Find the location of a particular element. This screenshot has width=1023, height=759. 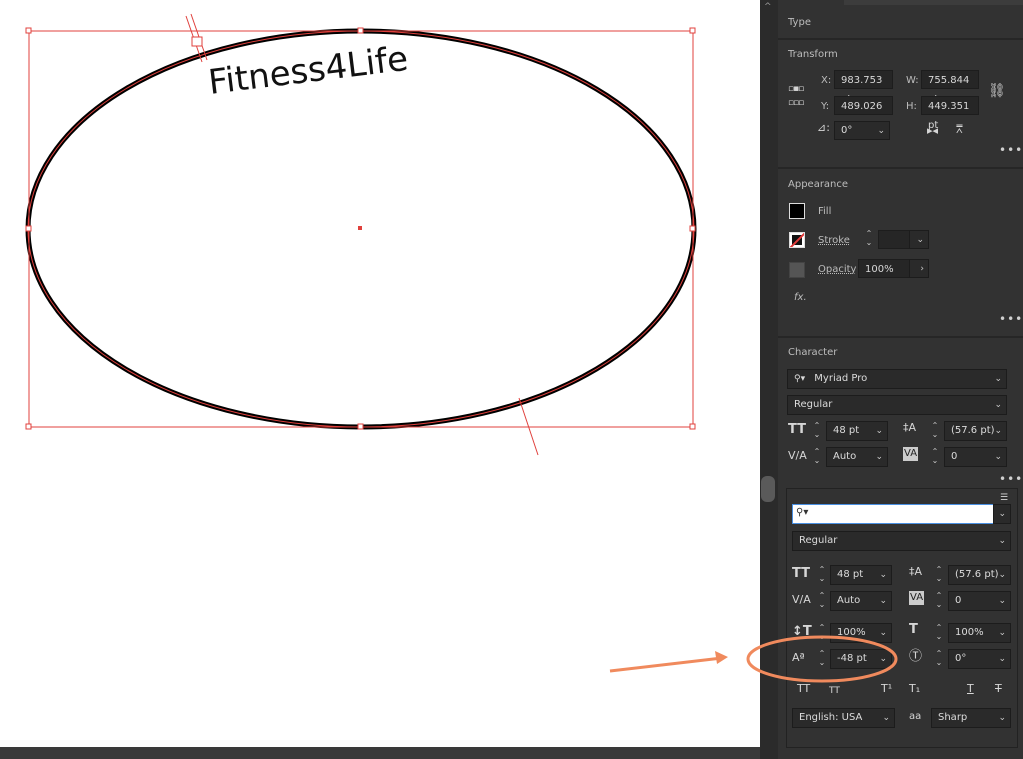

popup-font-style-dropdown: Regular ⌄ is located at coordinates (901, 541).